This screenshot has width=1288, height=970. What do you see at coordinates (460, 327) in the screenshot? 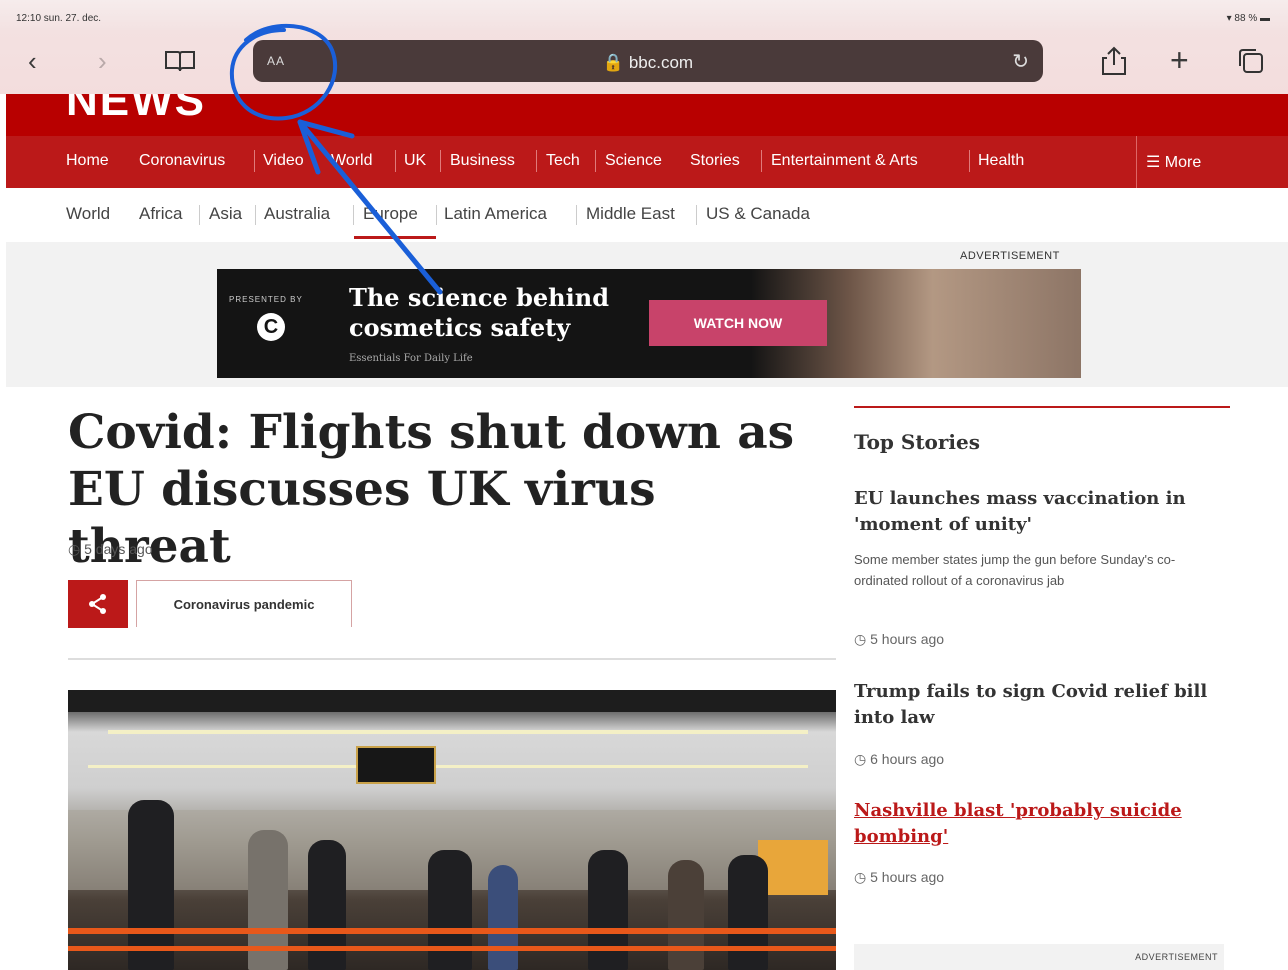
I see `ad-headline-2: cosmetics safety` at bounding box center [460, 327].